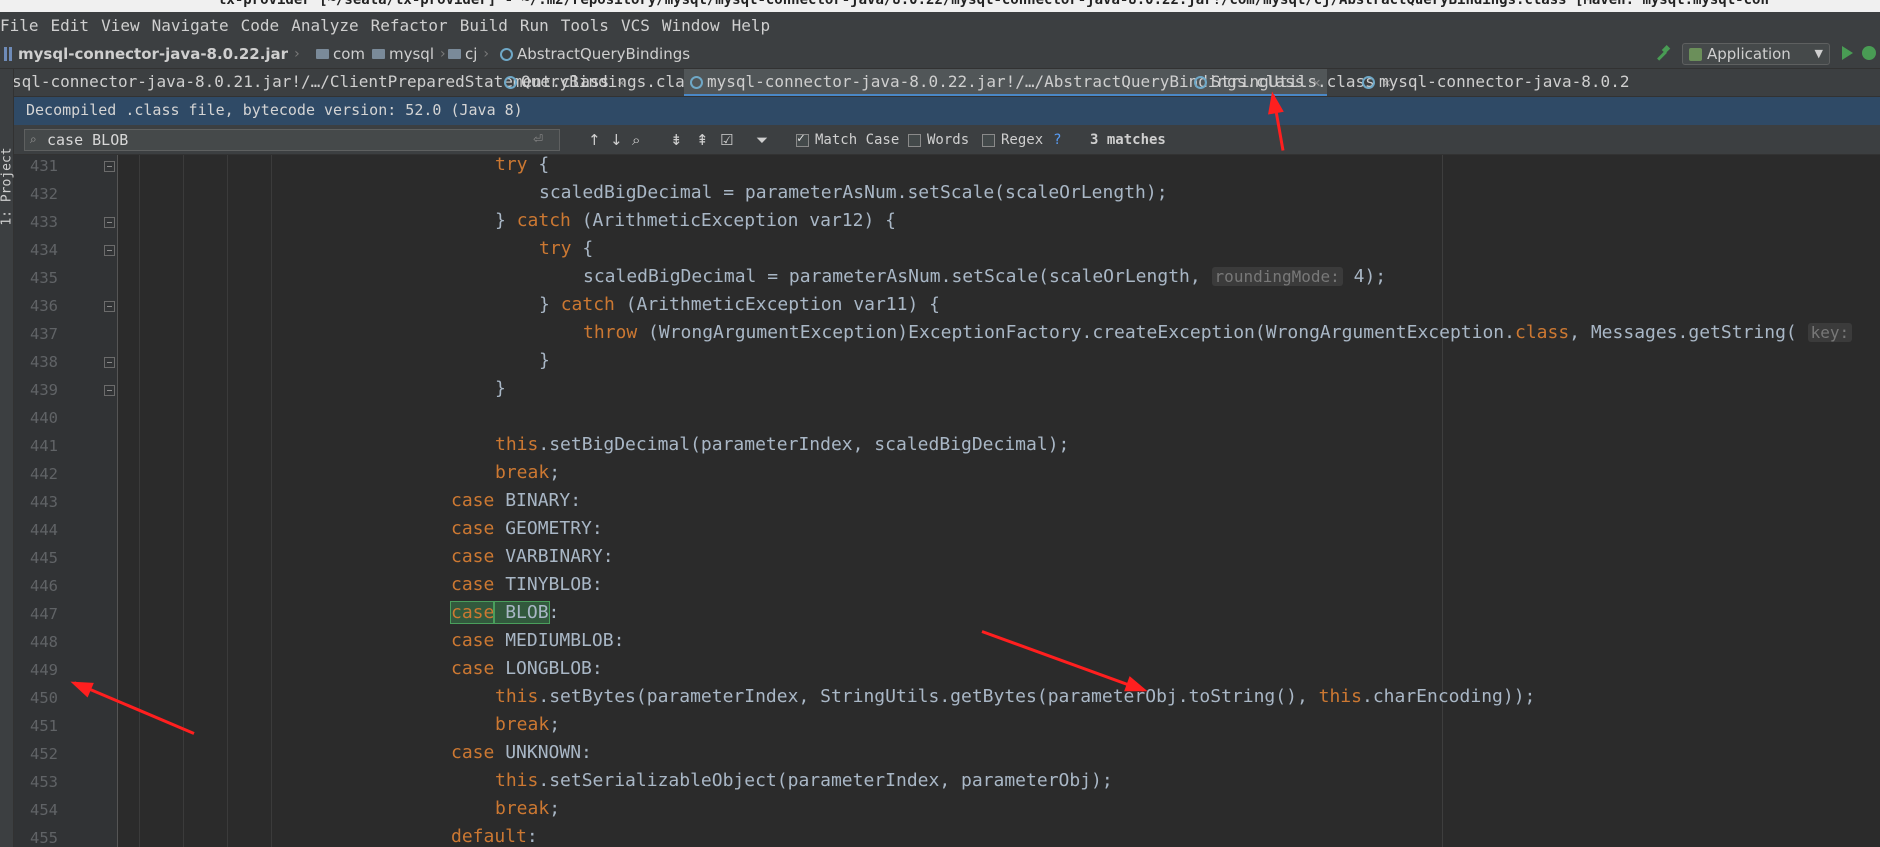  What do you see at coordinates (190, 25) in the screenshot?
I see `menu-navigate: Navigate` at bounding box center [190, 25].